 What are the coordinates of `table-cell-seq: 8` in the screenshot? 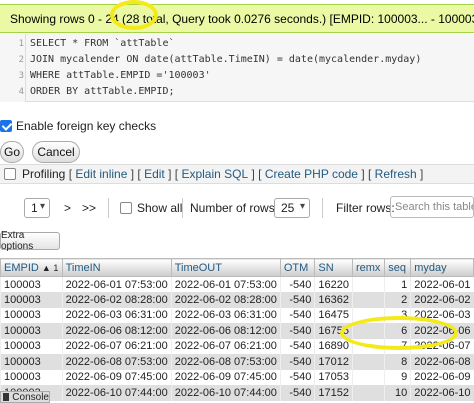 It's located at (397, 362).